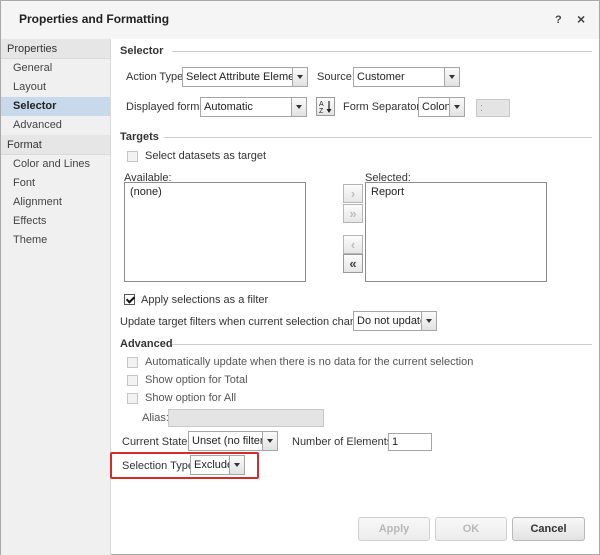 Image resolution: width=600 pixels, height=555 pixels. I want to click on sort-az-button: A Z, so click(325, 106).